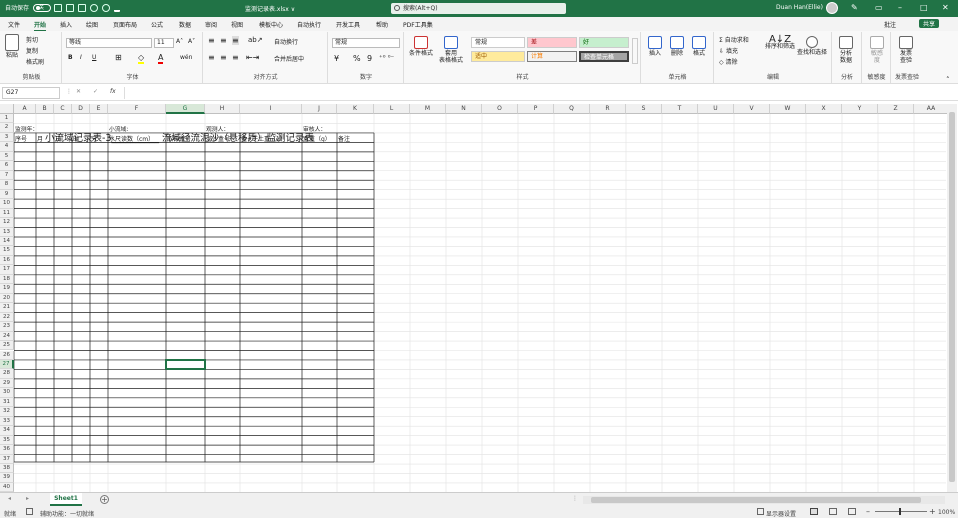 This screenshot has width=958, height=518. I want to click on search-box: 搜索(Alt+Q), so click(478, 8).